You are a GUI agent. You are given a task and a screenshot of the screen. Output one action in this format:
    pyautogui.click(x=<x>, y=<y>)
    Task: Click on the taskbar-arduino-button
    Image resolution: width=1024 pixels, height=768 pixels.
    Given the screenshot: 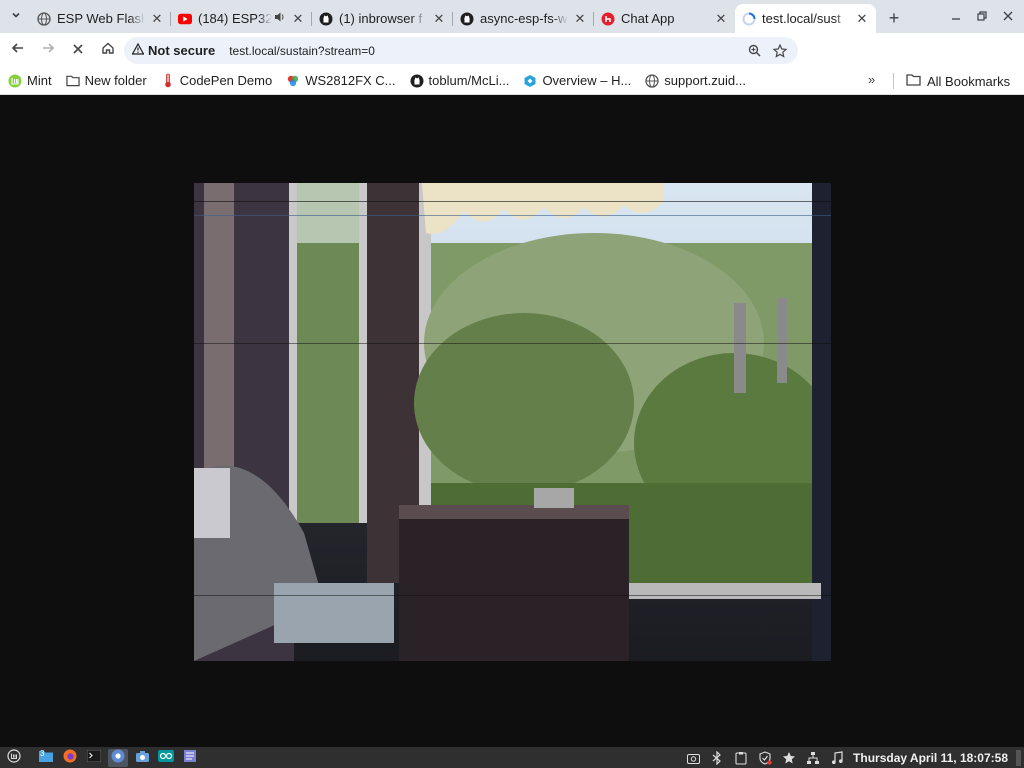 What is the action you would take?
    pyautogui.click(x=166, y=758)
    